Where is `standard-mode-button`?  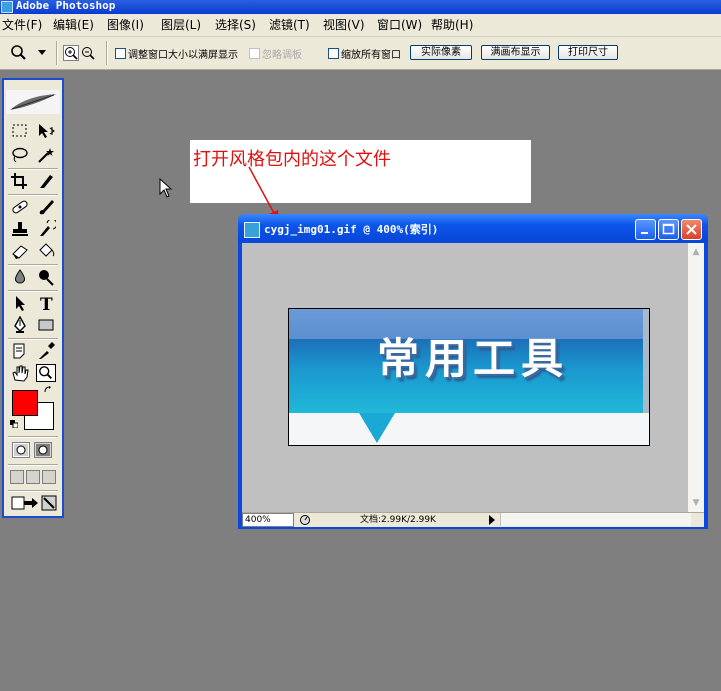 standard-mode-button is located at coordinates (21, 450).